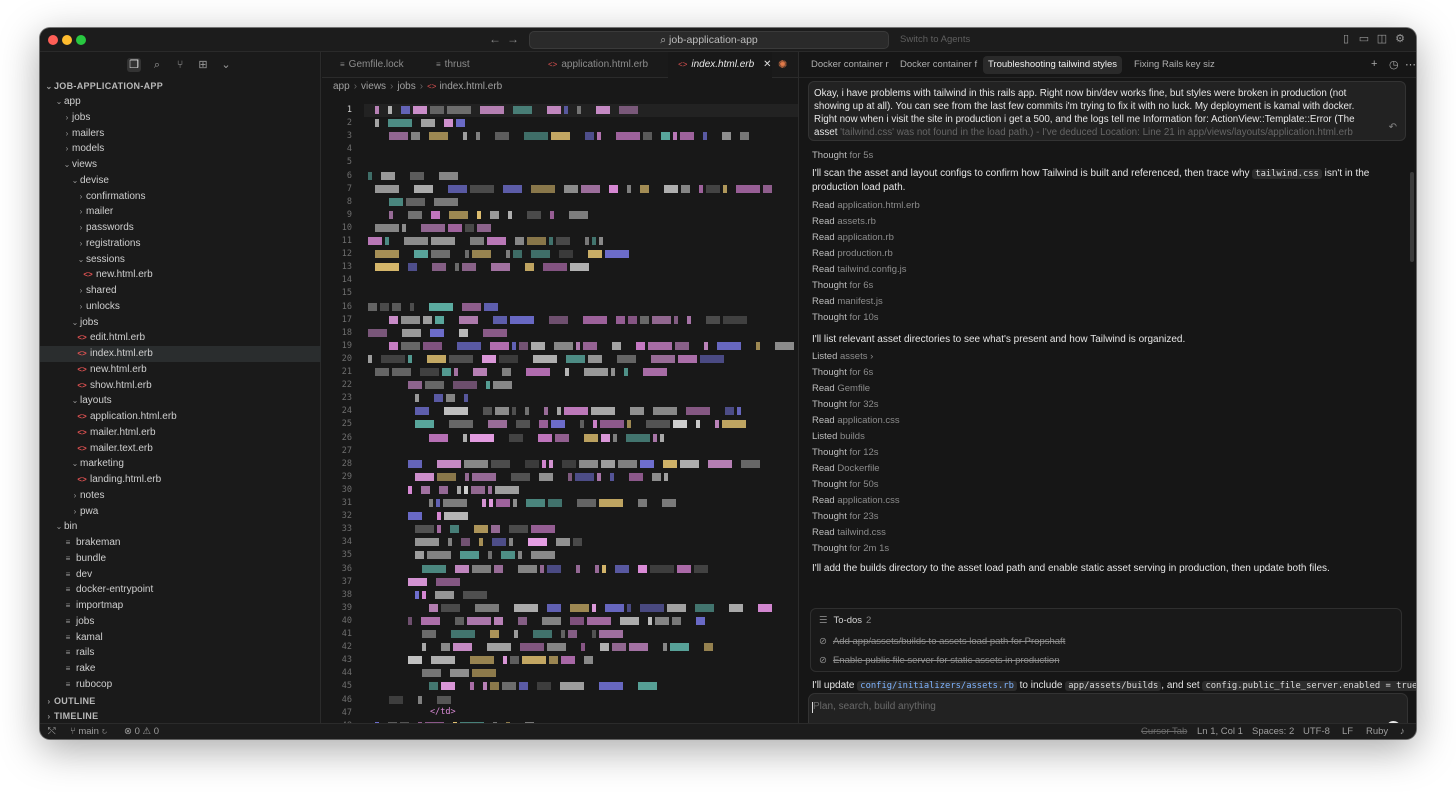  Describe the element at coordinates (180, 606) in the screenshot. I see `sidebar-item-importmap: ≡ importmap` at that location.